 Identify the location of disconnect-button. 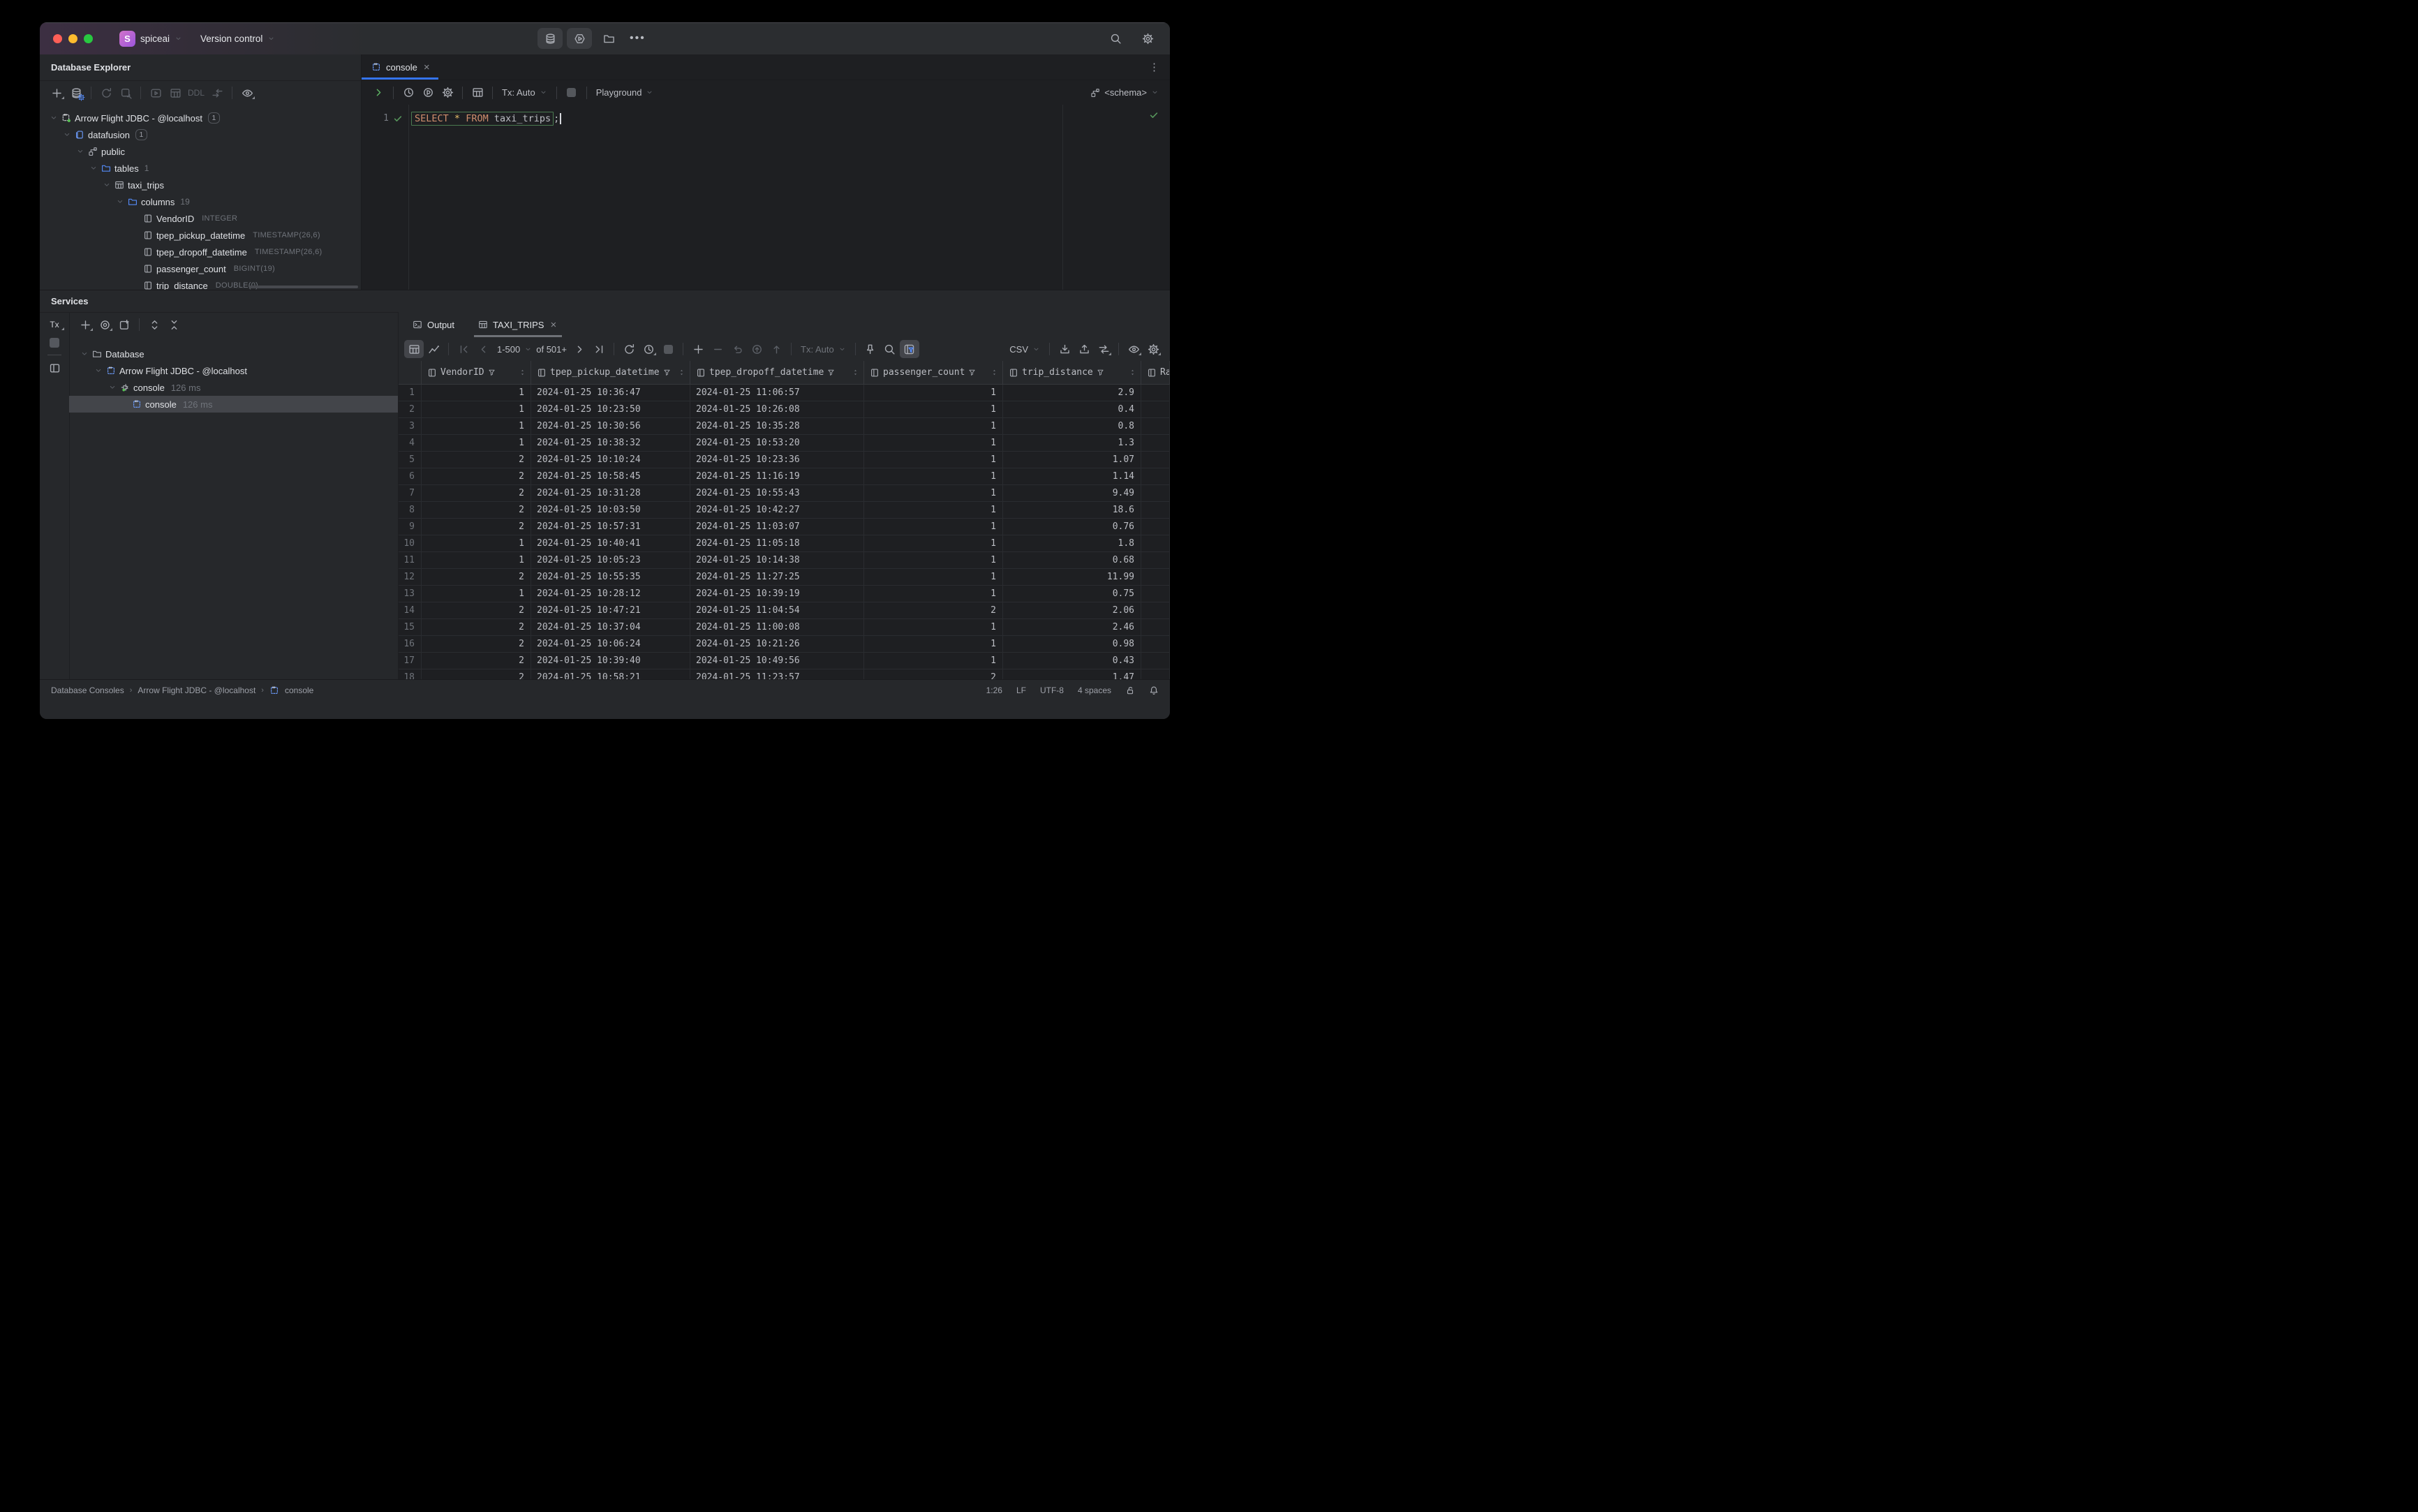
(125, 93).